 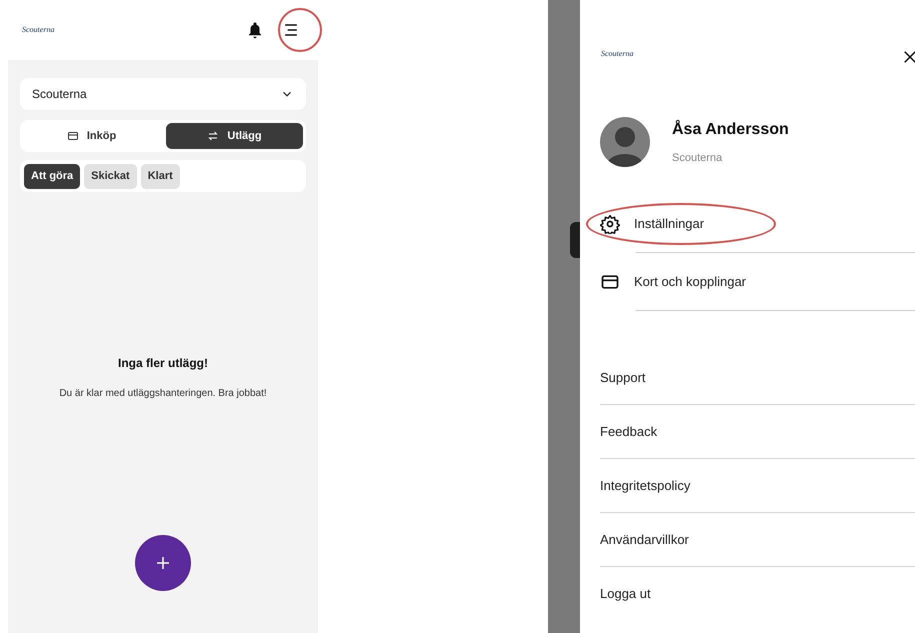 What do you see at coordinates (213, 136) in the screenshot?
I see `arrows-icon` at bounding box center [213, 136].